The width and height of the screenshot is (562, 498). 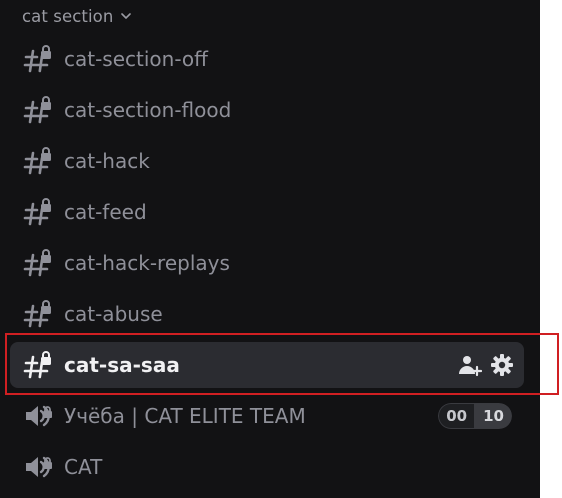 I want to click on category-header: cat section, so click(x=77, y=16).